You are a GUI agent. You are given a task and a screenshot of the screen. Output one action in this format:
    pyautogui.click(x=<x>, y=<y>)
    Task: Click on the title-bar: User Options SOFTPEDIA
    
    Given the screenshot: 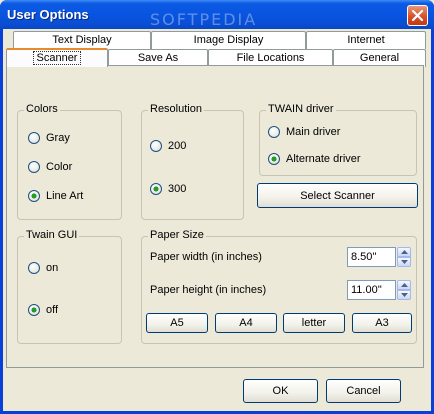 What is the action you would take?
    pyautogui.click(x=217, y=14)
    